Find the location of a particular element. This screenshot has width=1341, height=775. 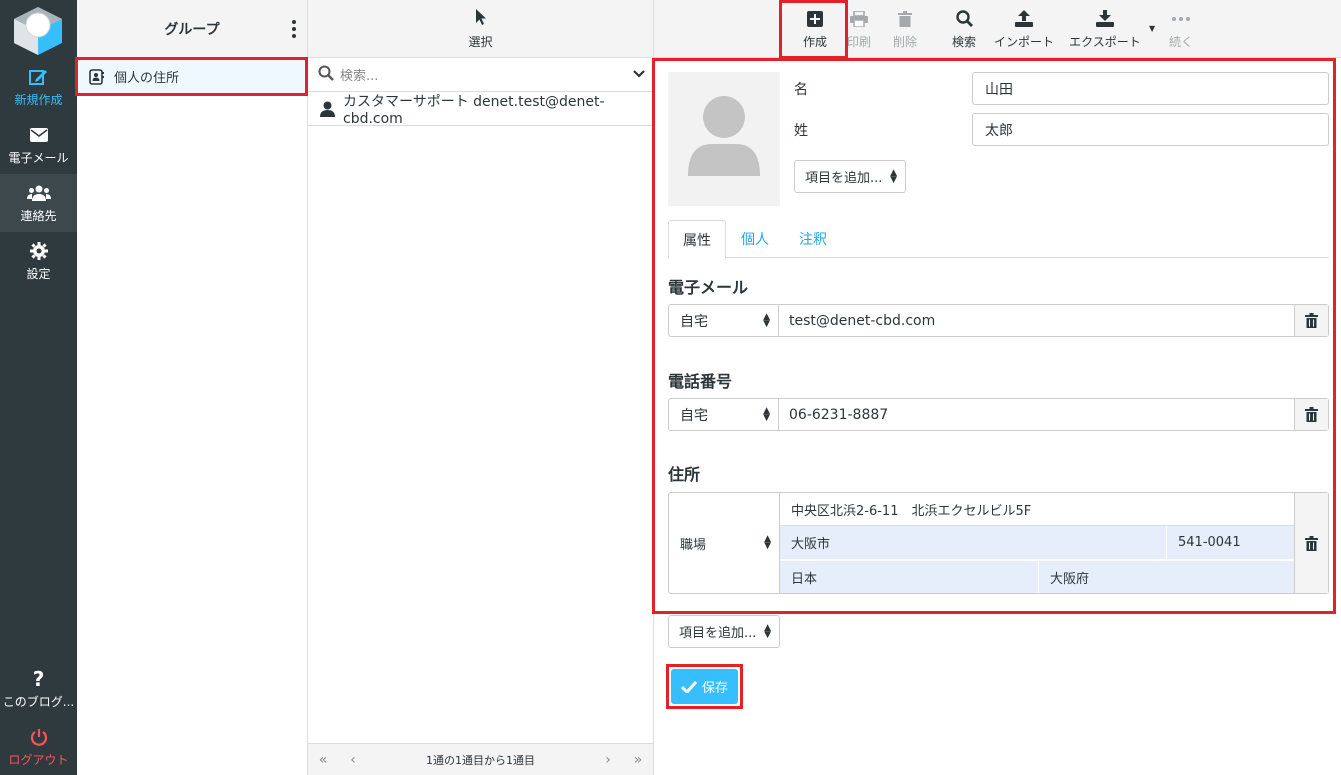

create-label: 作成 is located at coordinates (814, 41).